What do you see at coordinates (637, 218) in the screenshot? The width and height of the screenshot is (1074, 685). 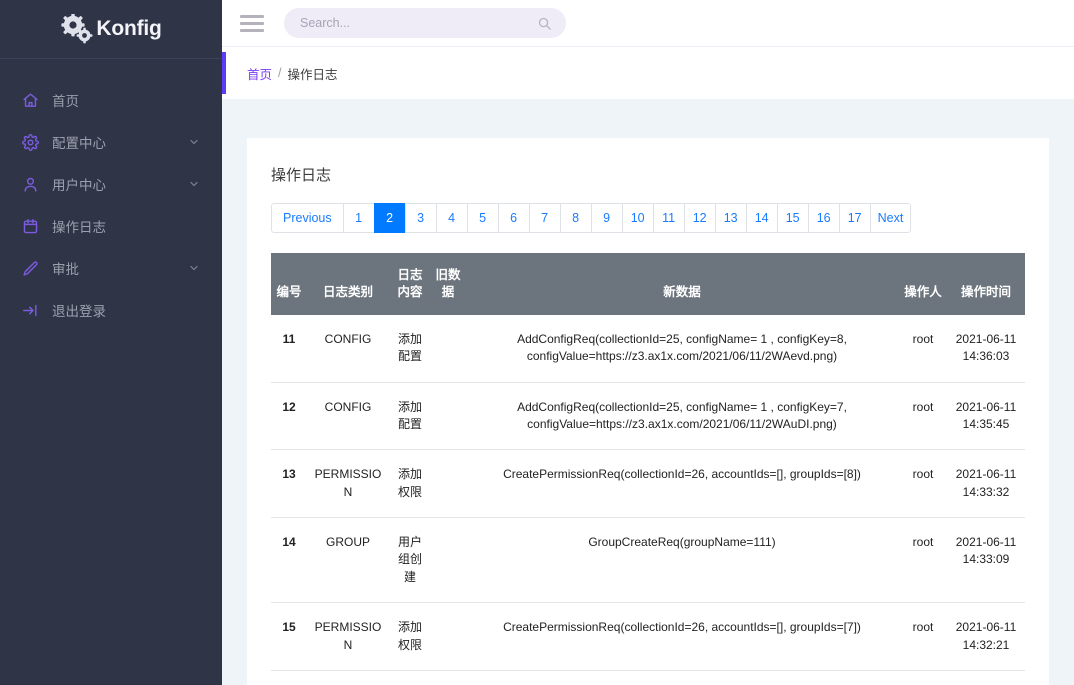 I see `pagination-page: 10` at bounding box center [637, 218].